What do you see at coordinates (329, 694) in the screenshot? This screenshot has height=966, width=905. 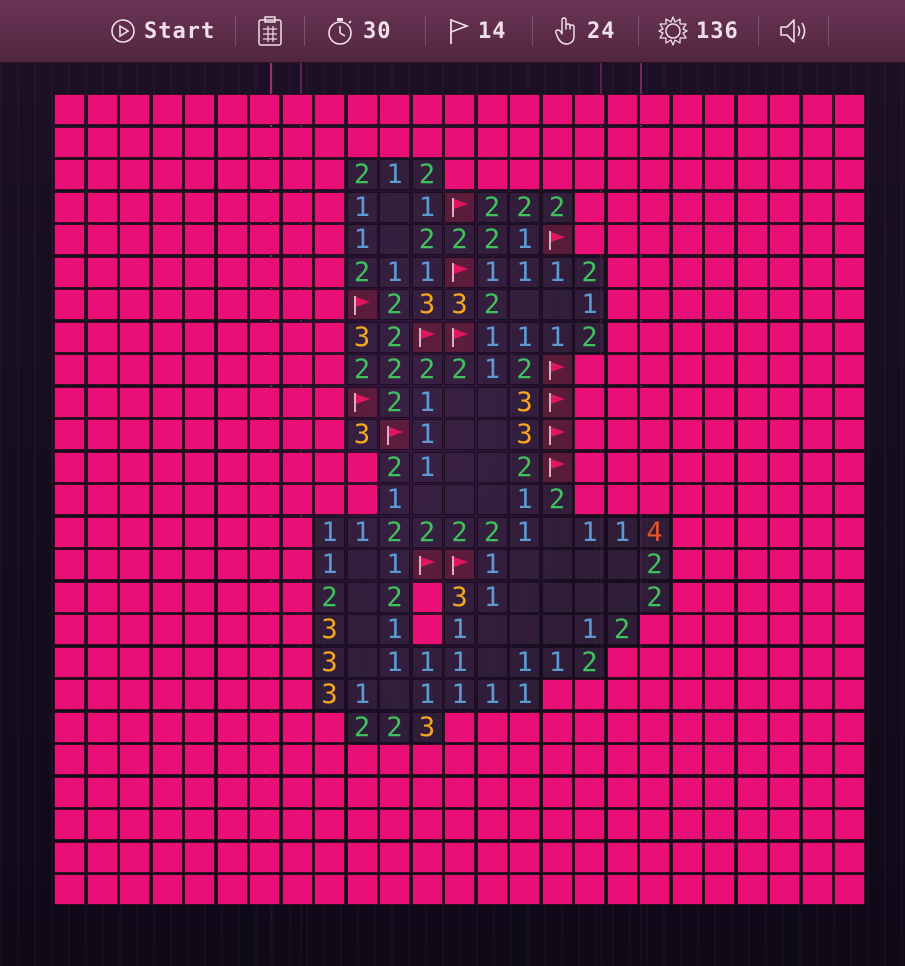 I see `number-tile: 3` at bounding box center [329, 694].